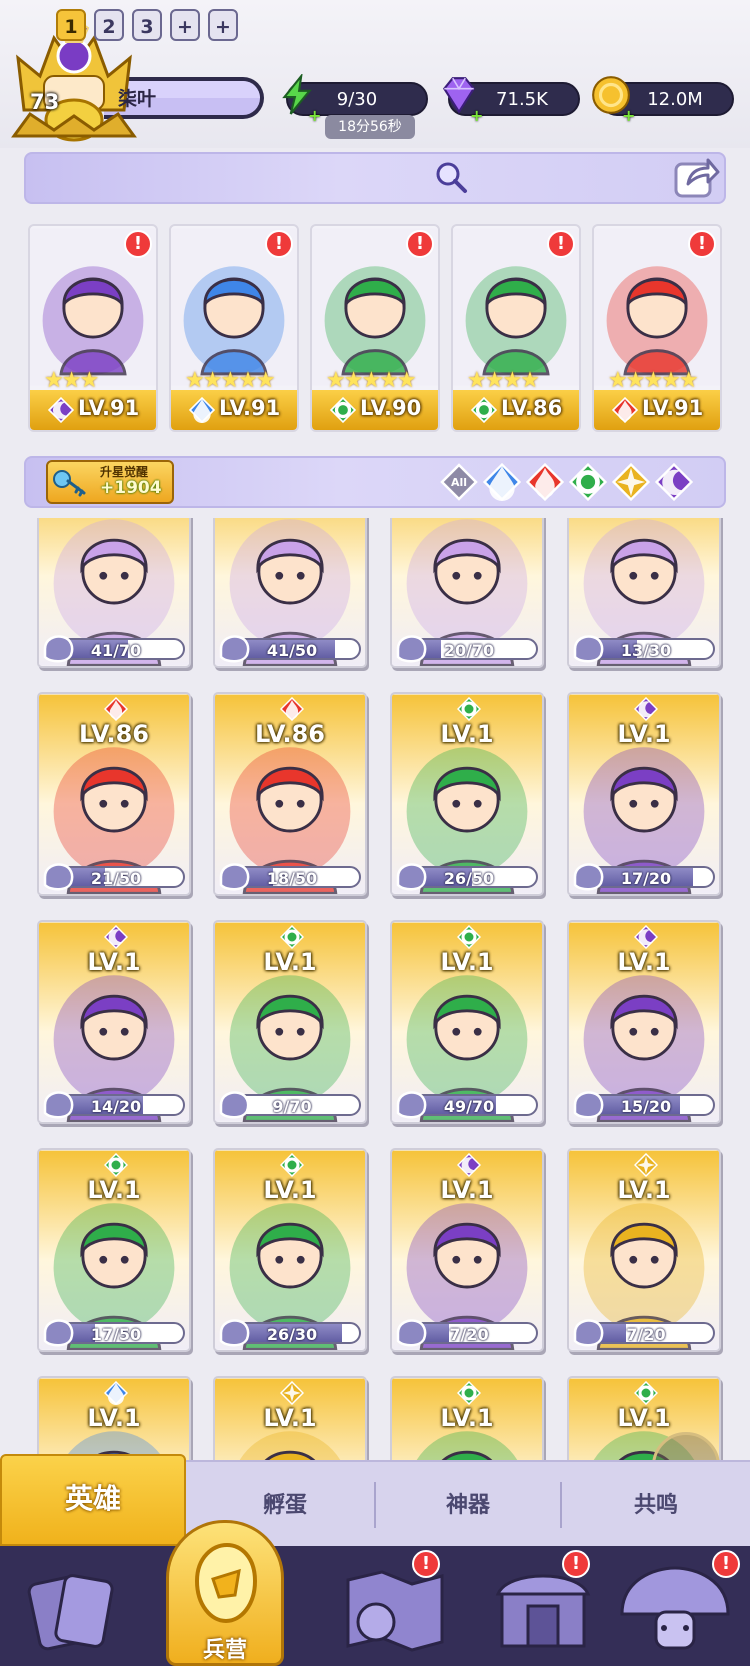  Describe the element at coordinates (675, 99) in the screenshot. I see `gold-value: 12.0M` at that location.